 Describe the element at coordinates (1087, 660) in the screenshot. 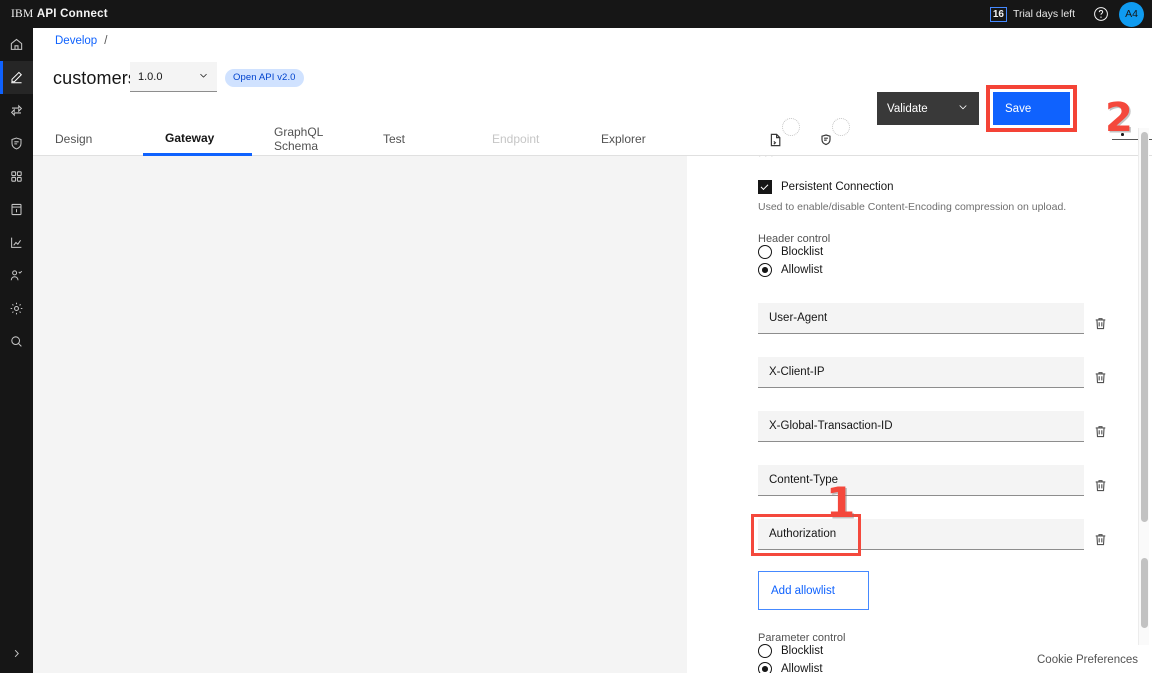

I see `cookie-preferences-link: Cookie Preferences` at that location.